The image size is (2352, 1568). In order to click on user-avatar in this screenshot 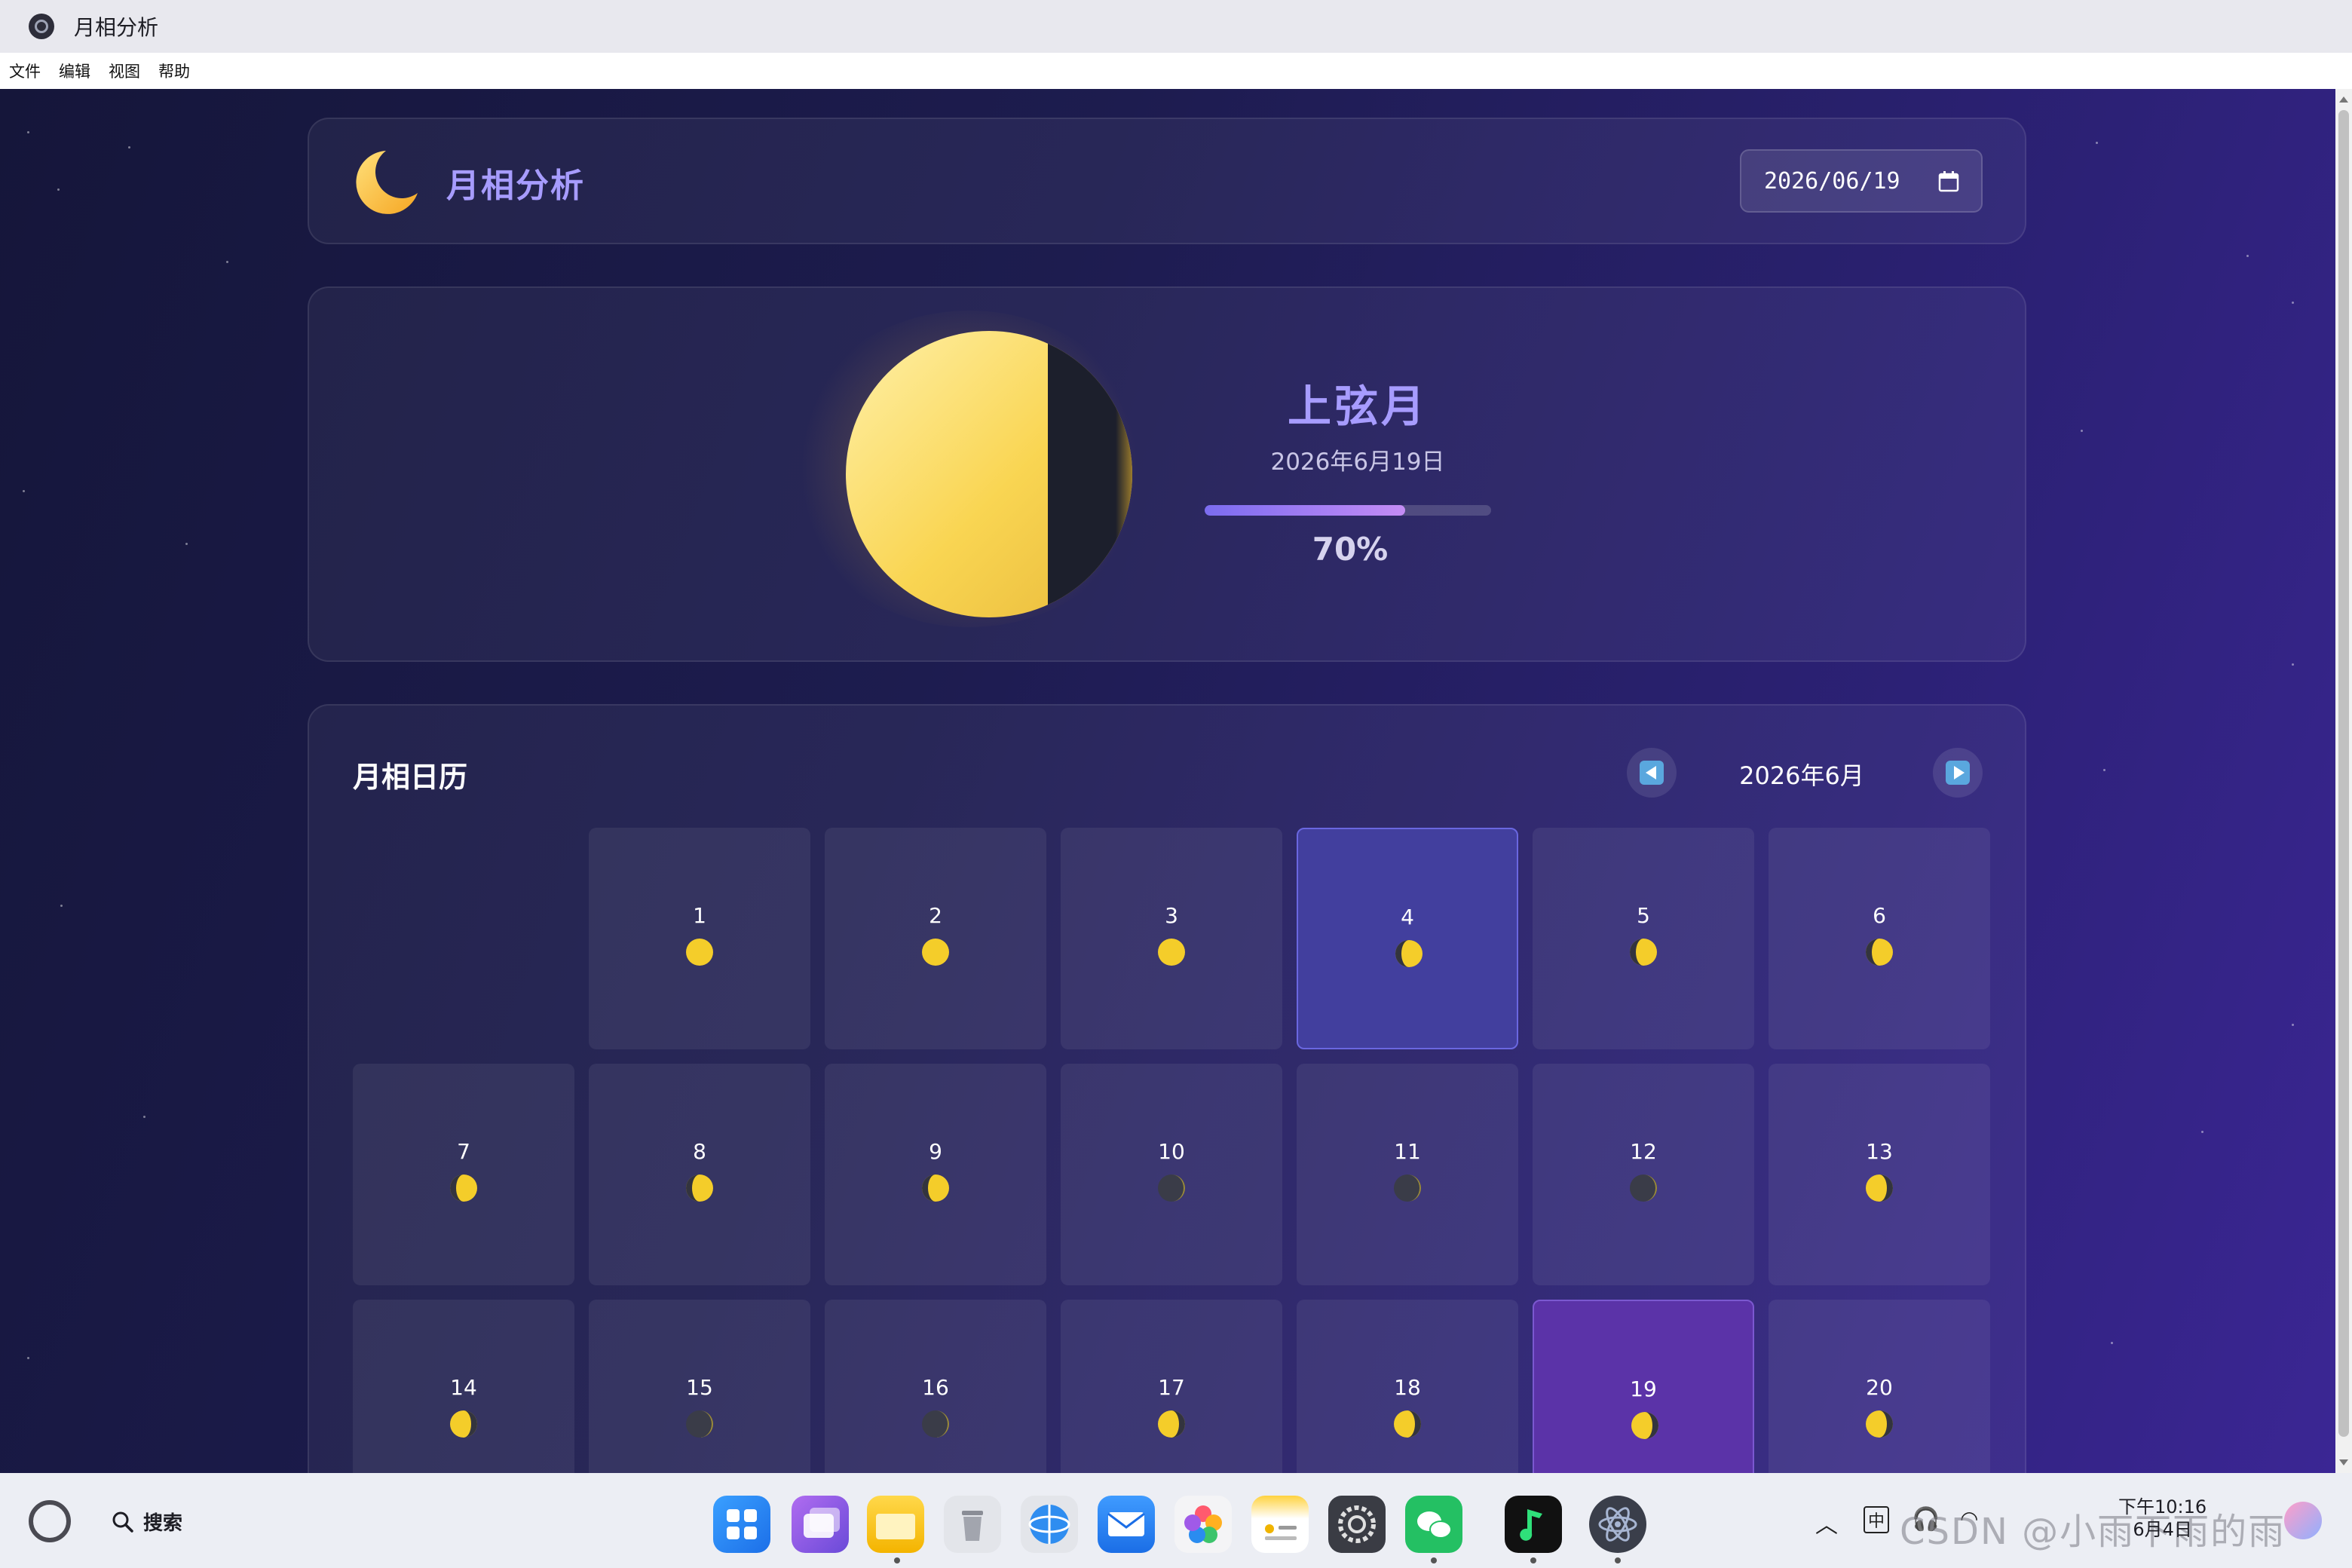, I will do `click(2303, 1520)`.